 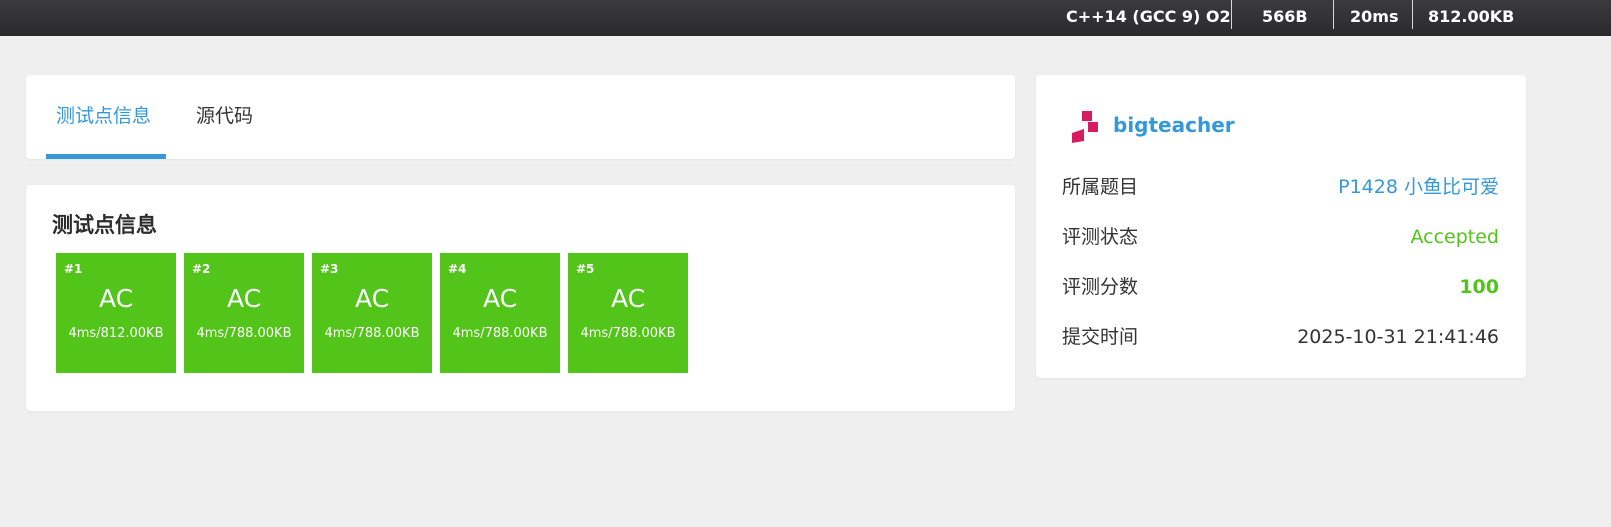 I want to click on language-stat: C++14 (GCC 9) O2, so click(x=1148, y=16).